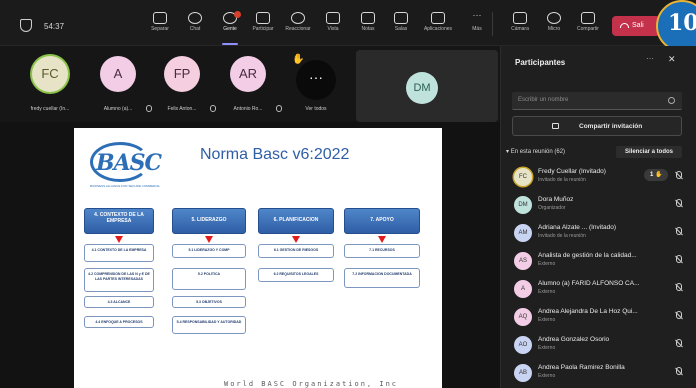  What do you see at coordinates (602, 375) in the screenshot?
I see `participant-row: AB Andrea Paola Ramirez Bonilla Externo` at bounding box center [602, 375].